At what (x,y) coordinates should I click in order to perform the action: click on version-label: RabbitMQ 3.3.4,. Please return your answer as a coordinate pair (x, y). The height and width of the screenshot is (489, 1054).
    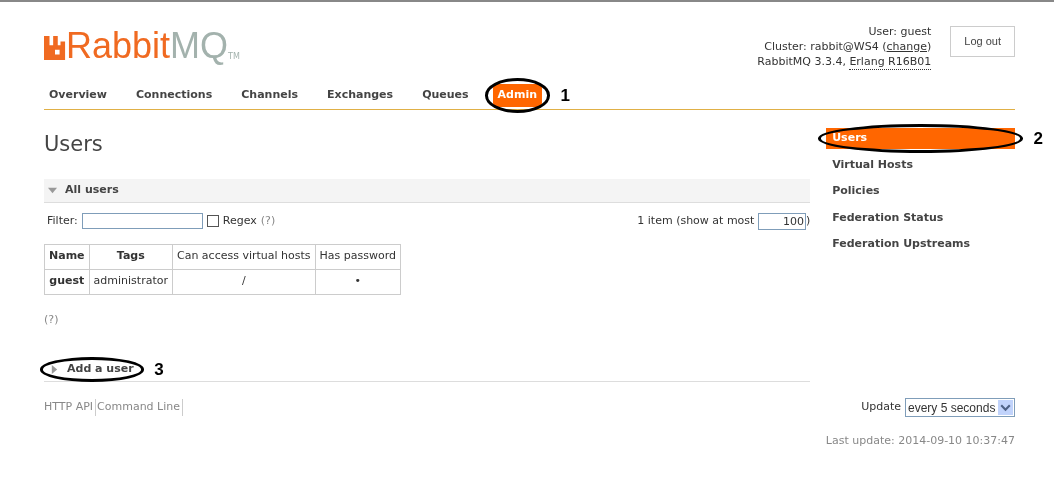
    Looking at the image, I should click on (802, 62).